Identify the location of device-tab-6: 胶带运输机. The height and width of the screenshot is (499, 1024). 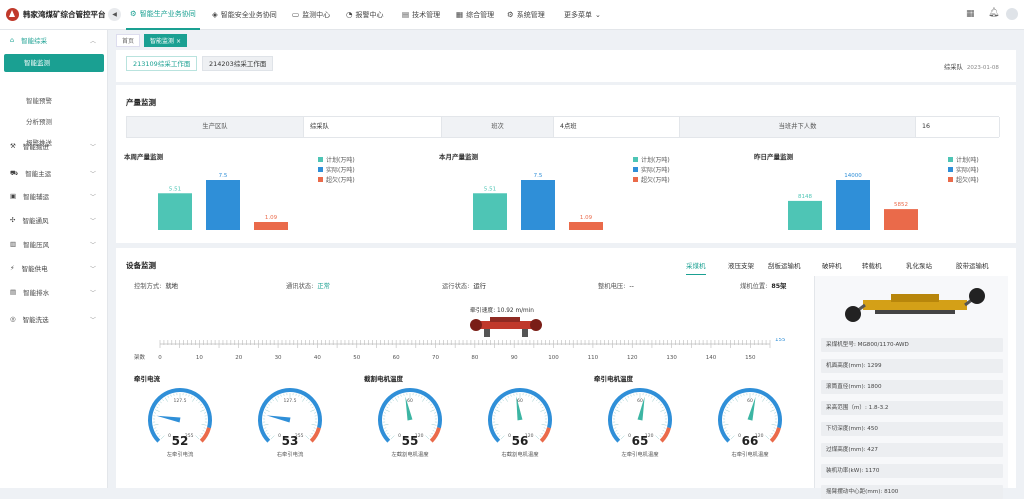
(972, 265).